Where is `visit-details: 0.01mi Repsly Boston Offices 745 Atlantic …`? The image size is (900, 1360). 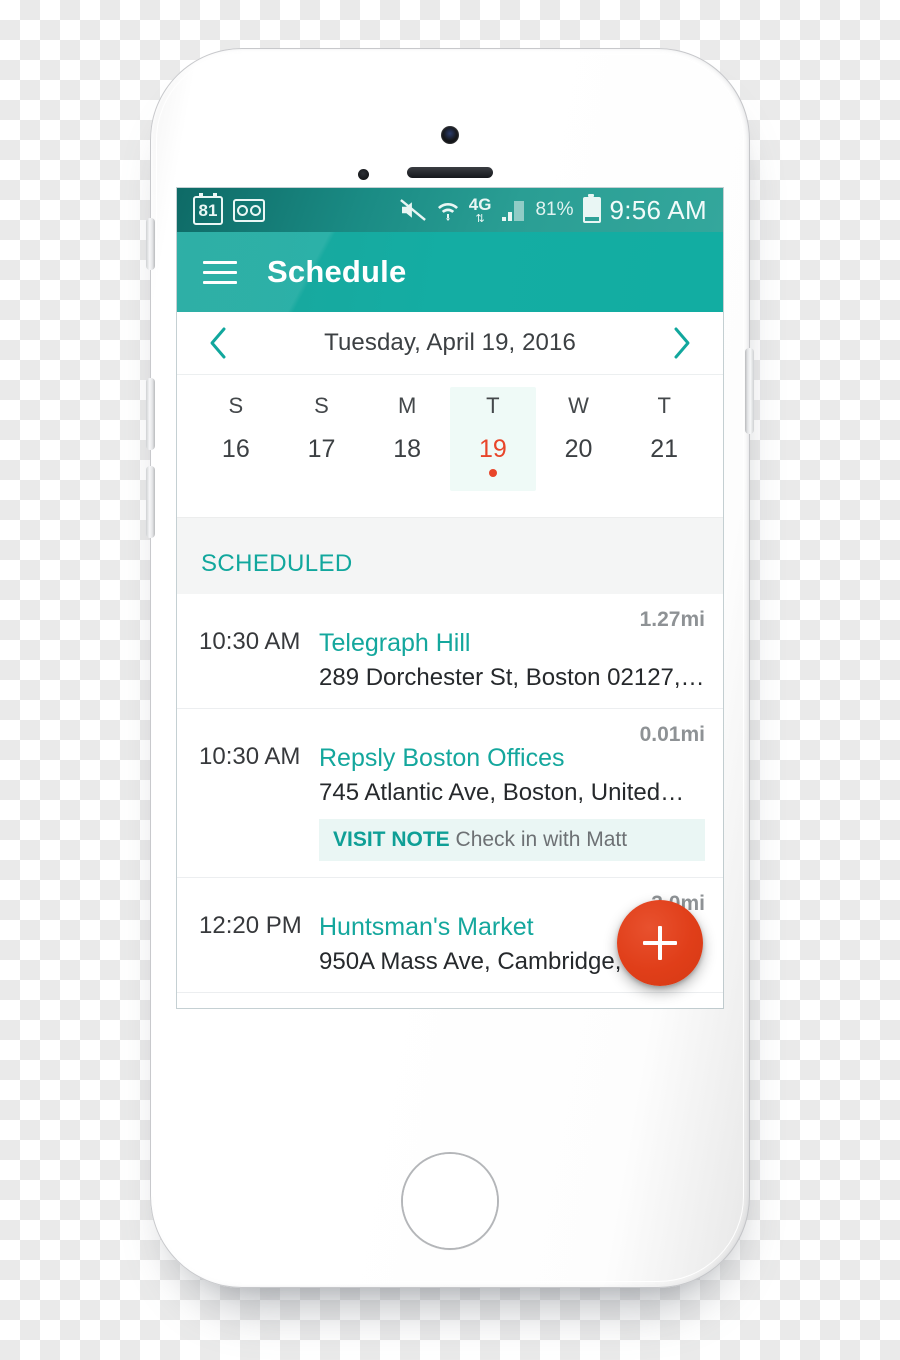
visit-details: 0.01mi Repsly Boston Offices 745 Atlantic … is located at coordinates (512, 792).